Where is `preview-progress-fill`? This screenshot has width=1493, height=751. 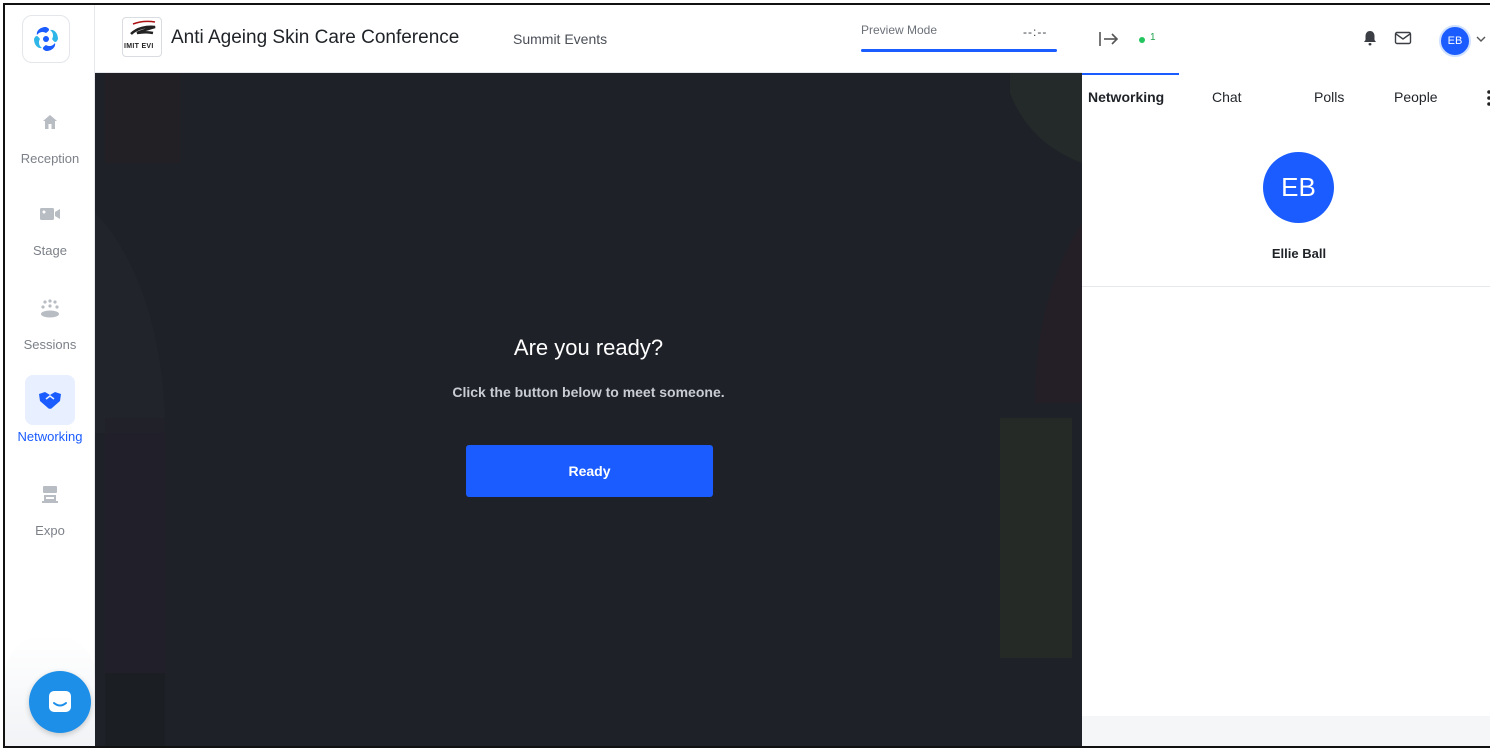
preview-progress-fill is located at coordinates (959, 50).